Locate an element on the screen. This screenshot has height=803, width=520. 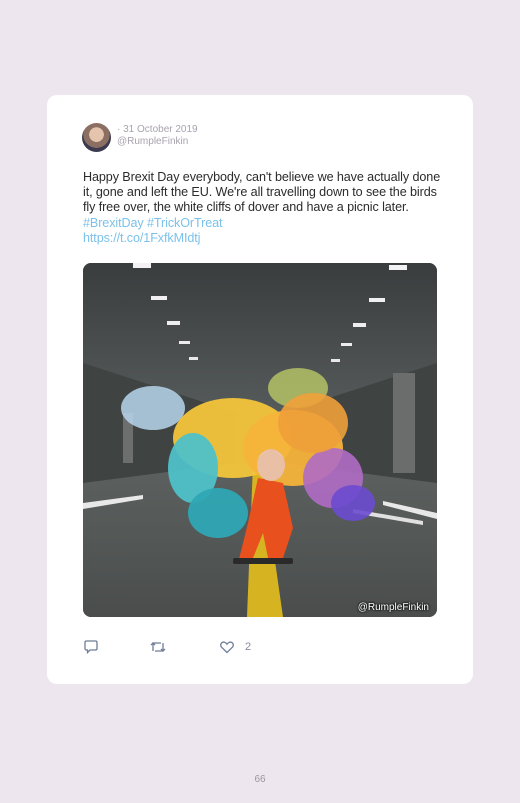
retweet-icon is located at coordinates (158, 647).